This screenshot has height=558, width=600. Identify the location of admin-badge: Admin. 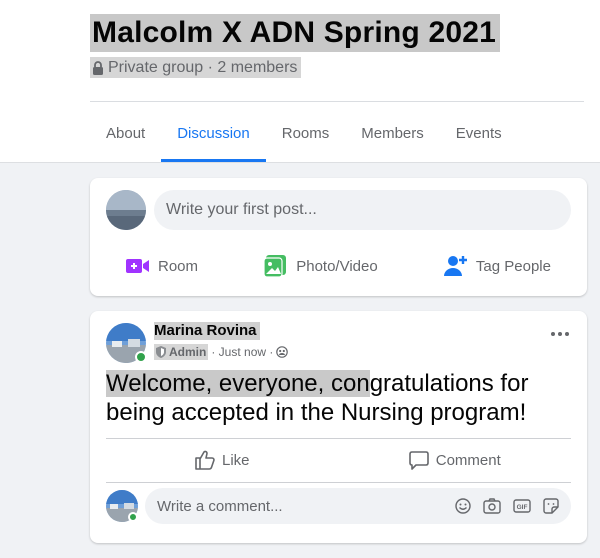
(181, 352).